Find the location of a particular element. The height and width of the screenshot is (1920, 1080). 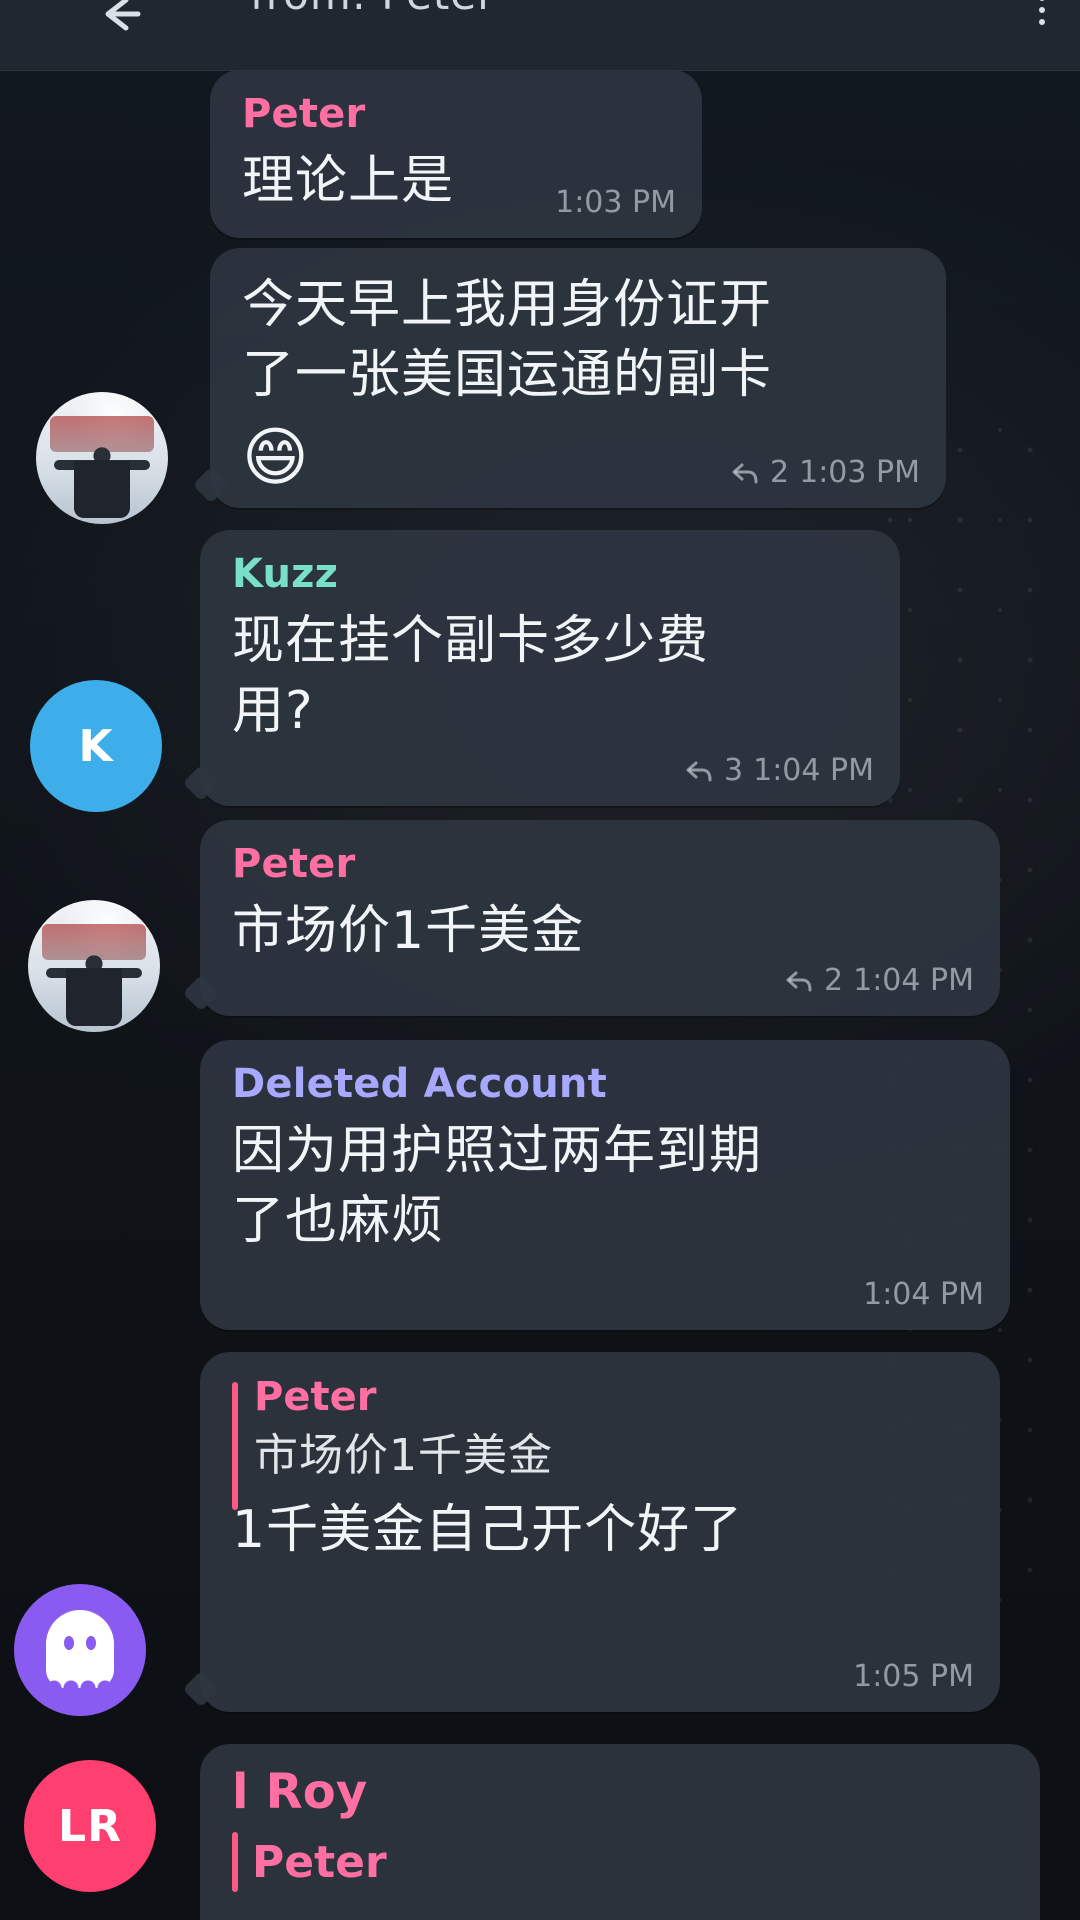

message-meta: 3 1:04 PM is located at coordinates (779, 770).